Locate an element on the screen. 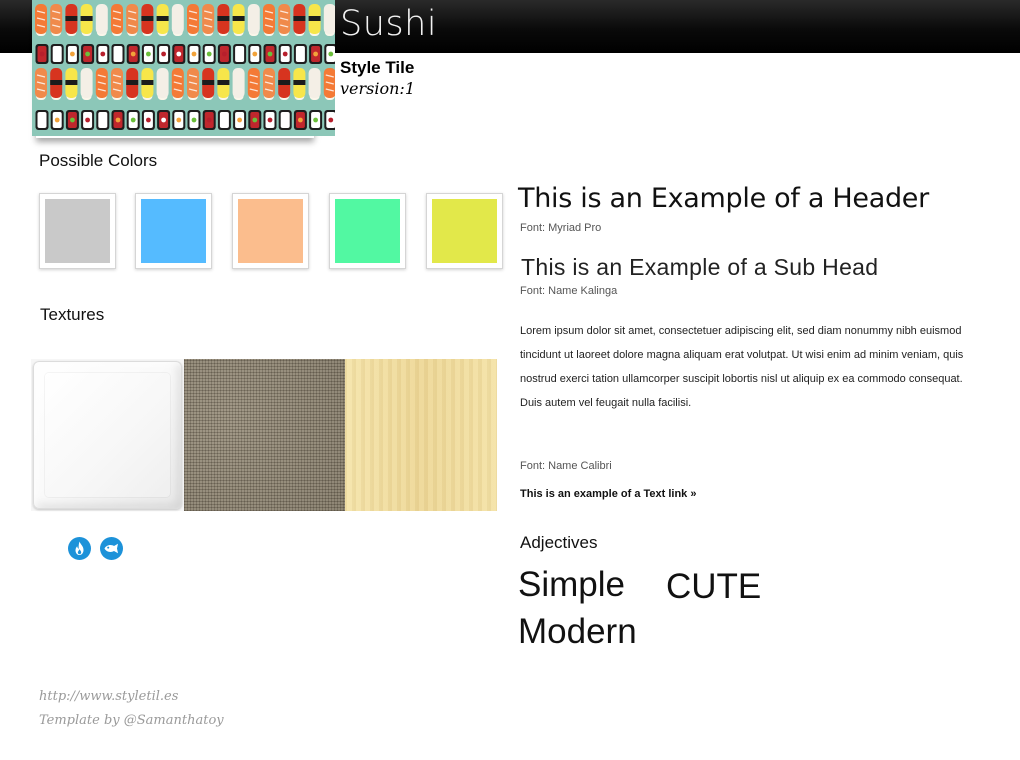  possible-colors-heading: Possible Colors is located at coordinates (98, 160).